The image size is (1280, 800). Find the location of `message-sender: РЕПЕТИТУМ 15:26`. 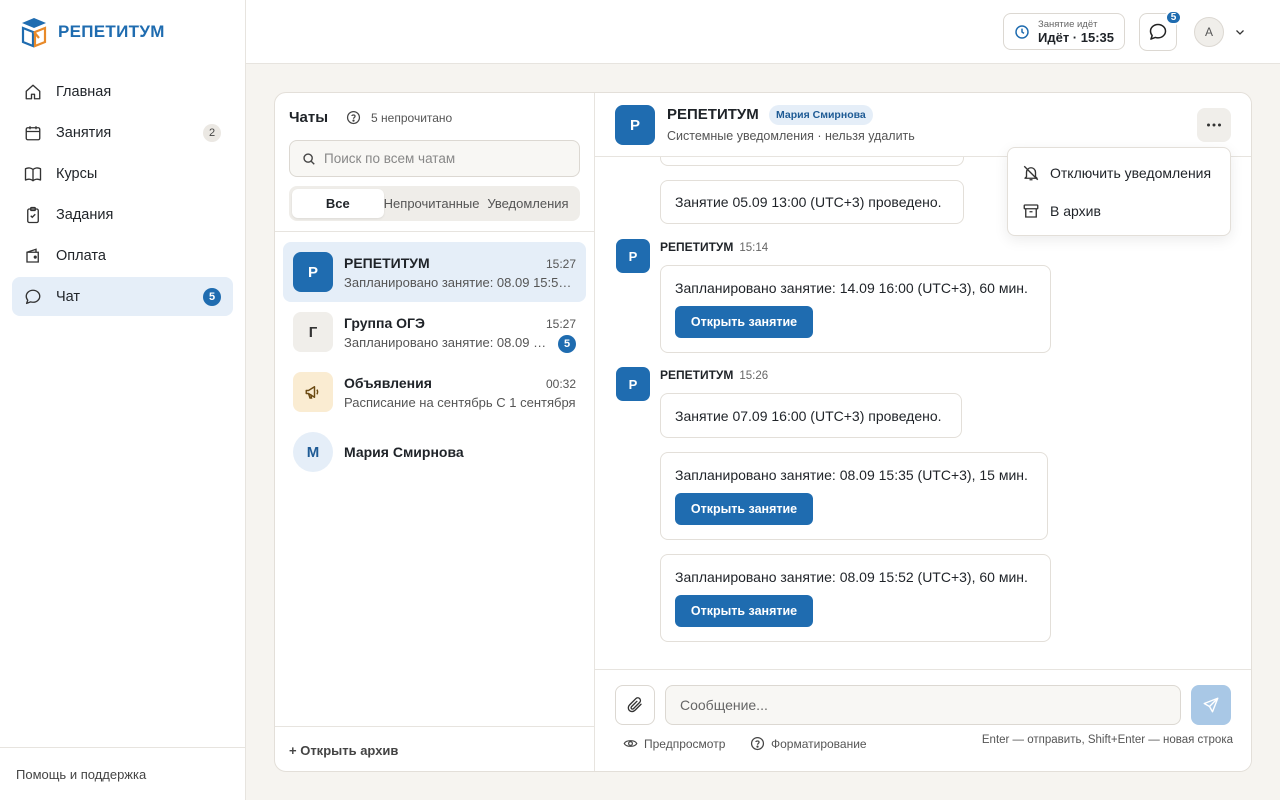

message-sender: РЕПЕТИТУМ 15:26 is located at coordinates (714, 375).